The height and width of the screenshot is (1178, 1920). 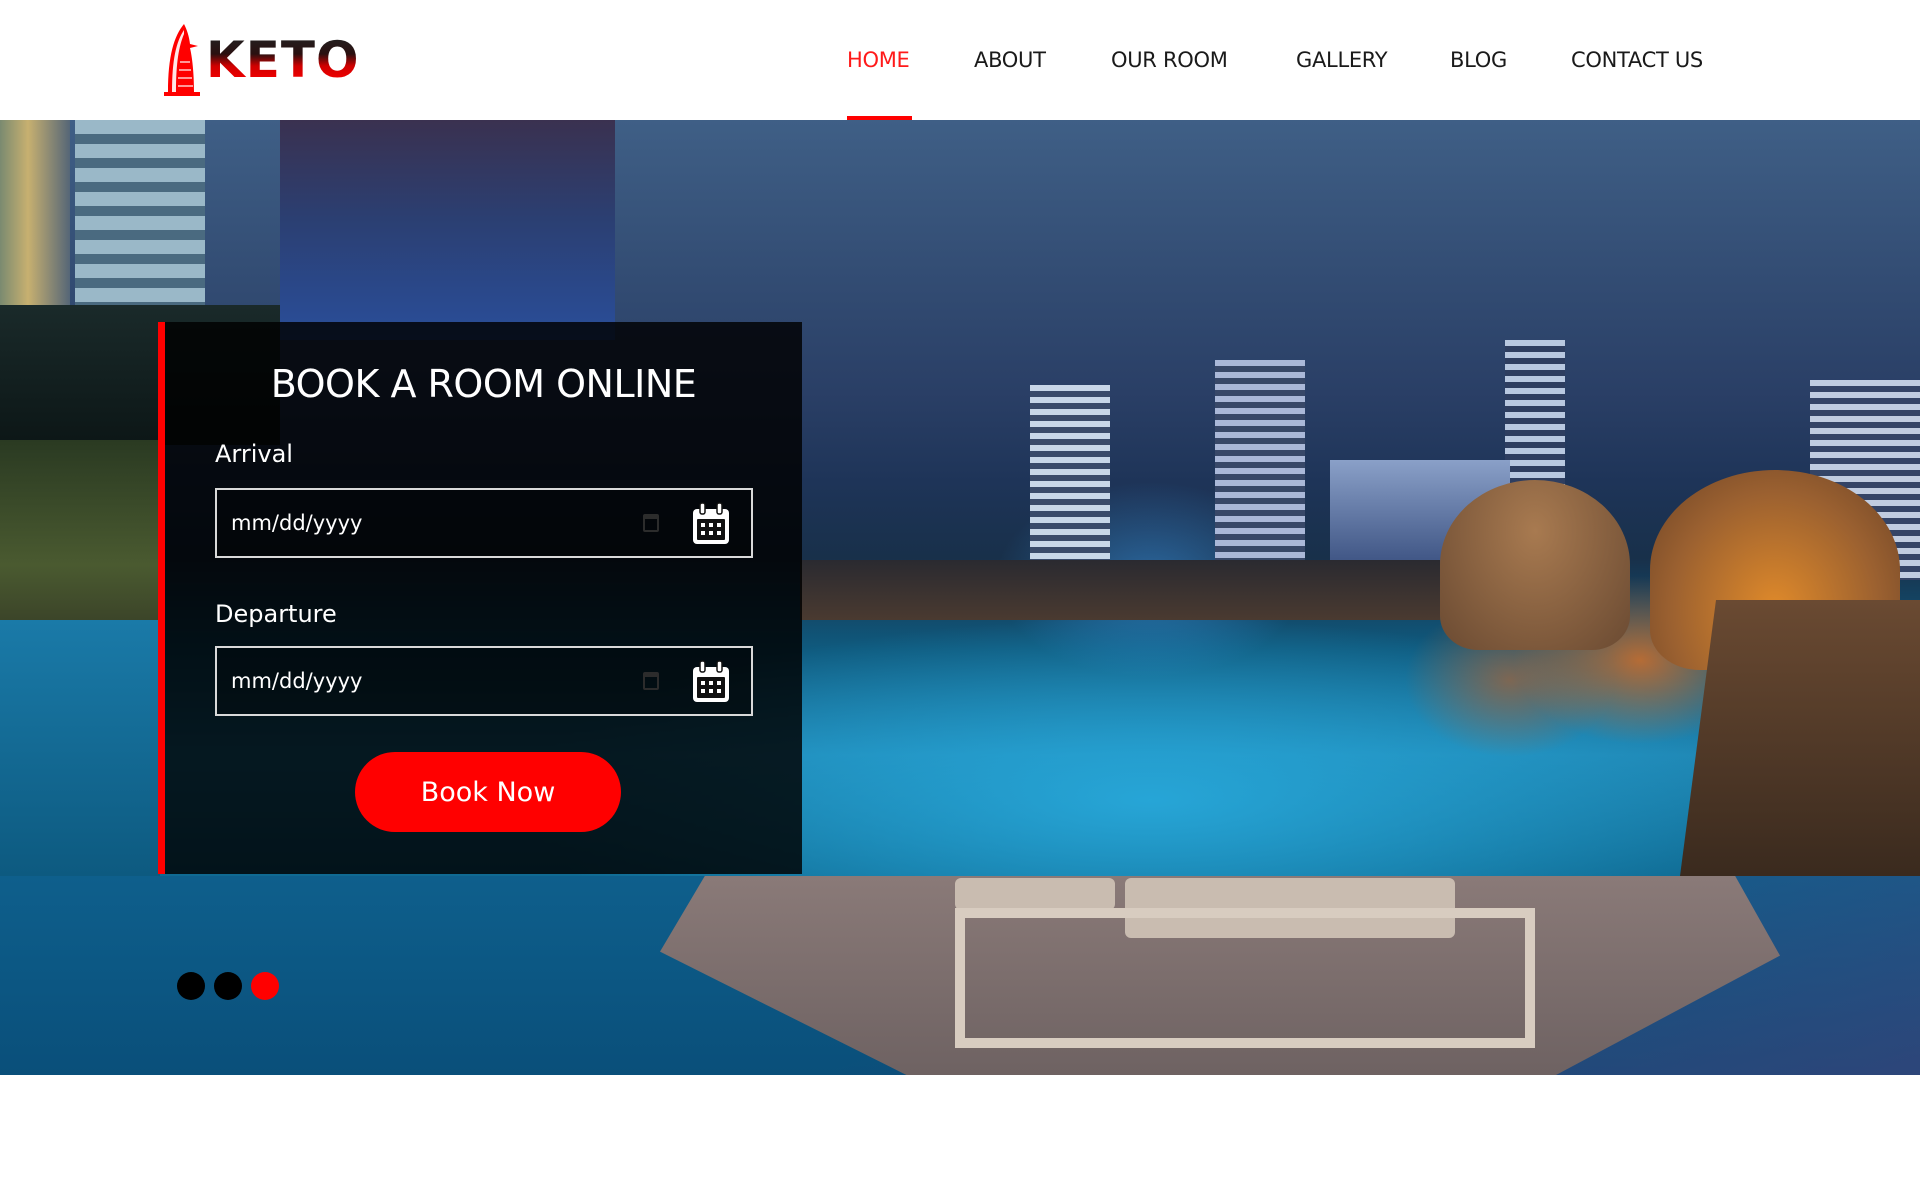 I want to click on daybed-frame, so click(x=1245, y=978).